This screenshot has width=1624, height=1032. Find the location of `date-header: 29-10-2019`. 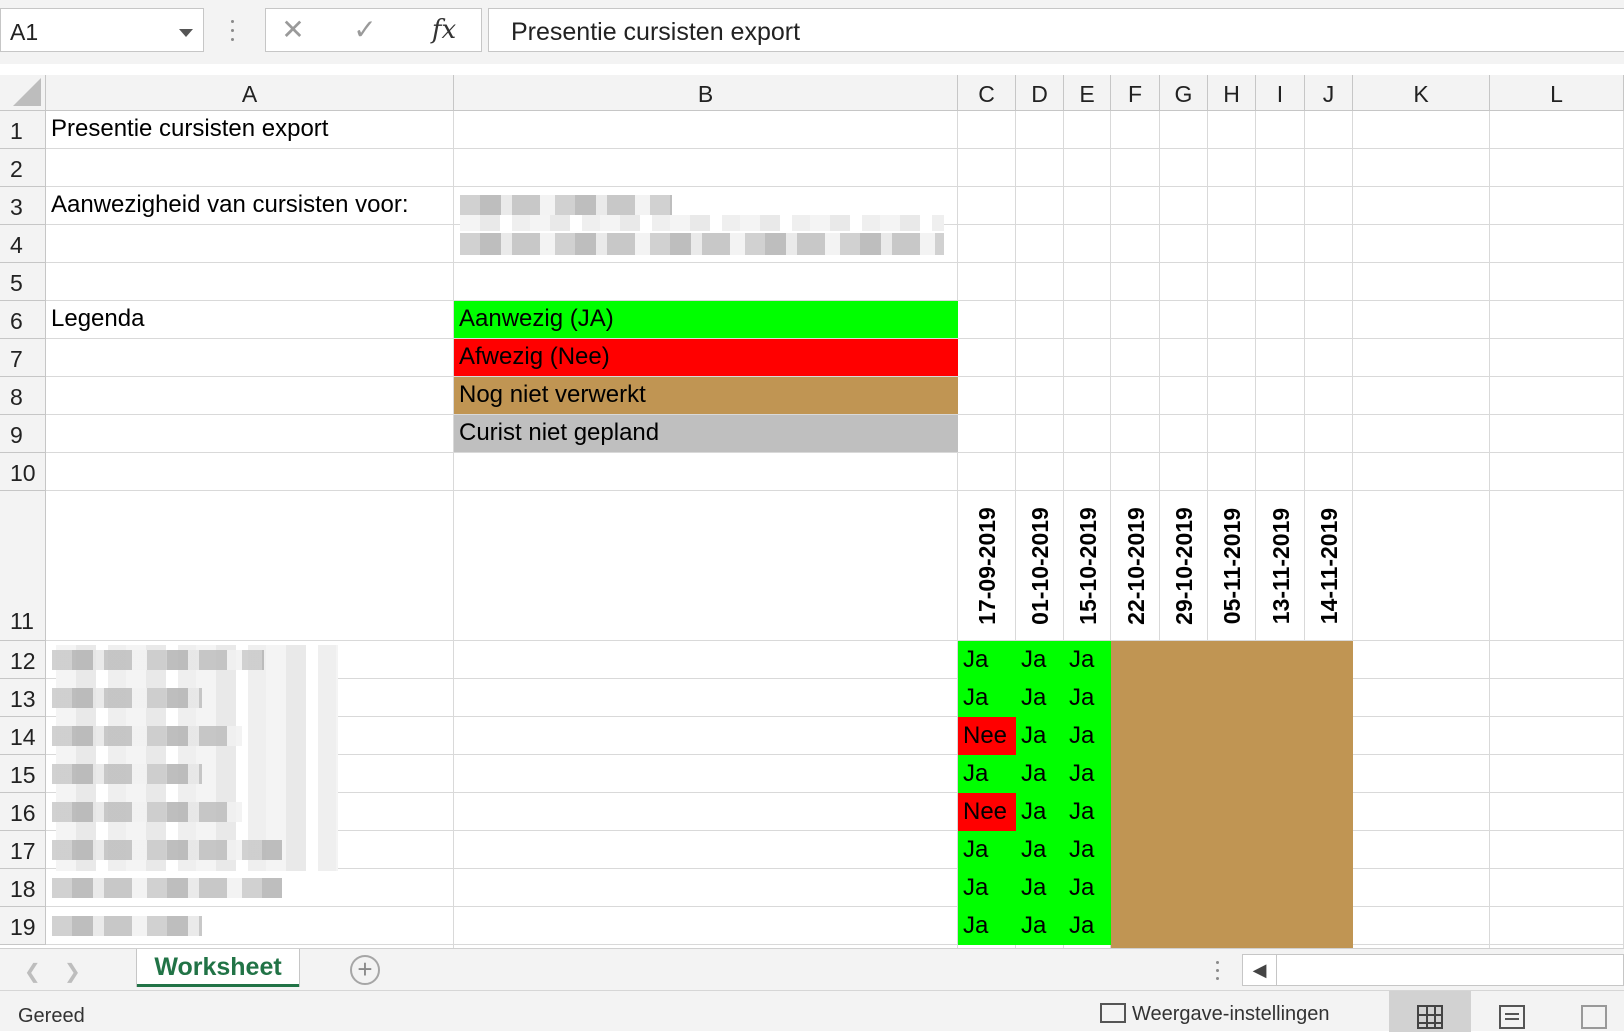

date-header: 29-10-2019 is located at coordinates (1184, 566).